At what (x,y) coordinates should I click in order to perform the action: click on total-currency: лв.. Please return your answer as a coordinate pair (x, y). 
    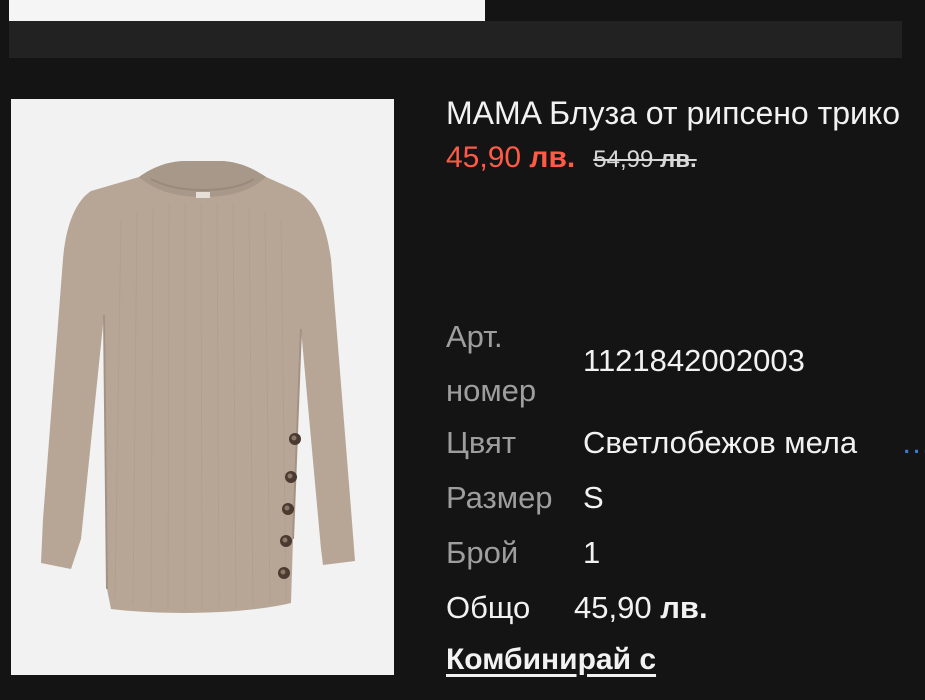
    Looking at the image, I should click on (684, 607).